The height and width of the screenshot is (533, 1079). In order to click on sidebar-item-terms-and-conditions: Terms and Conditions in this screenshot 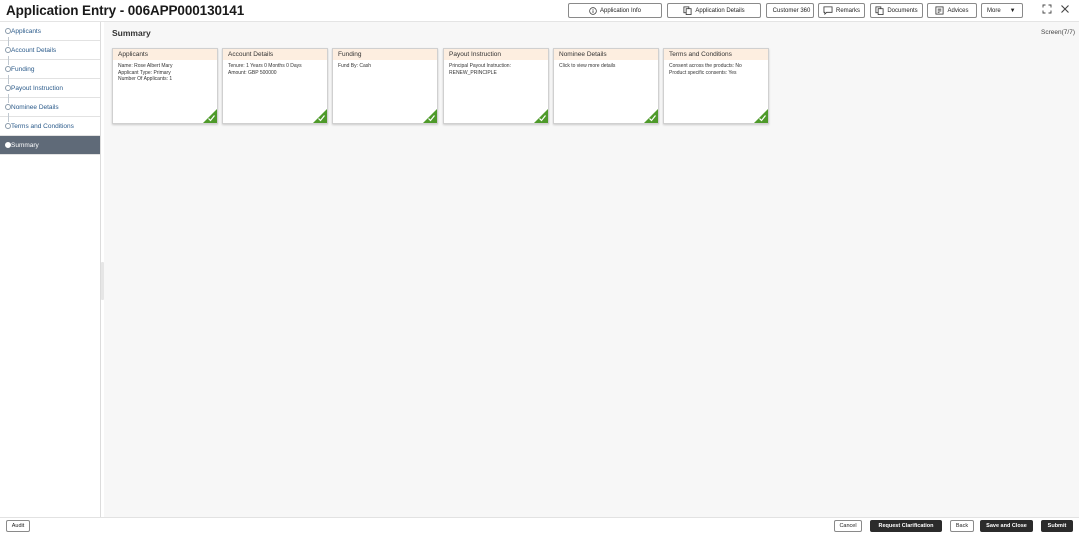, I will do `click(50, 124)`.